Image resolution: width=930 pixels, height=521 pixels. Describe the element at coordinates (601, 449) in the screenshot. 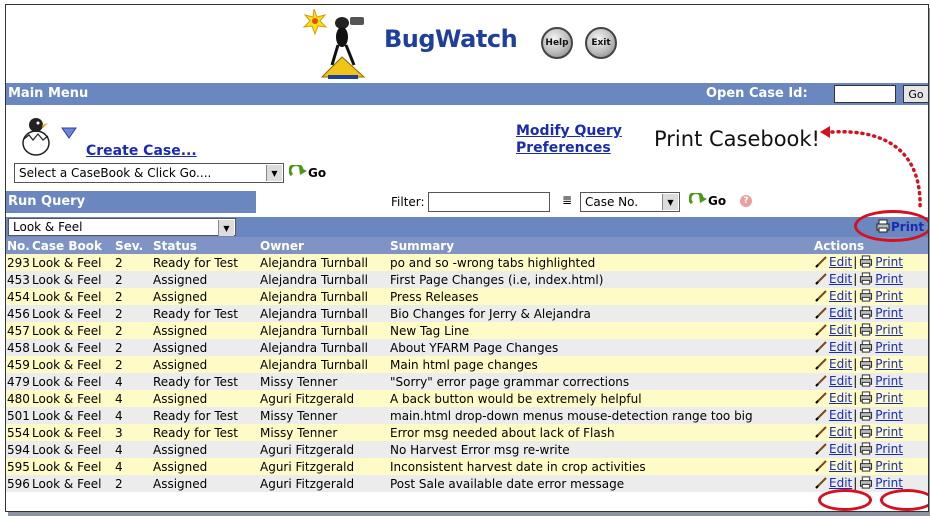

I see `cell-summary: No Harvest Error msg re-write` at that location.